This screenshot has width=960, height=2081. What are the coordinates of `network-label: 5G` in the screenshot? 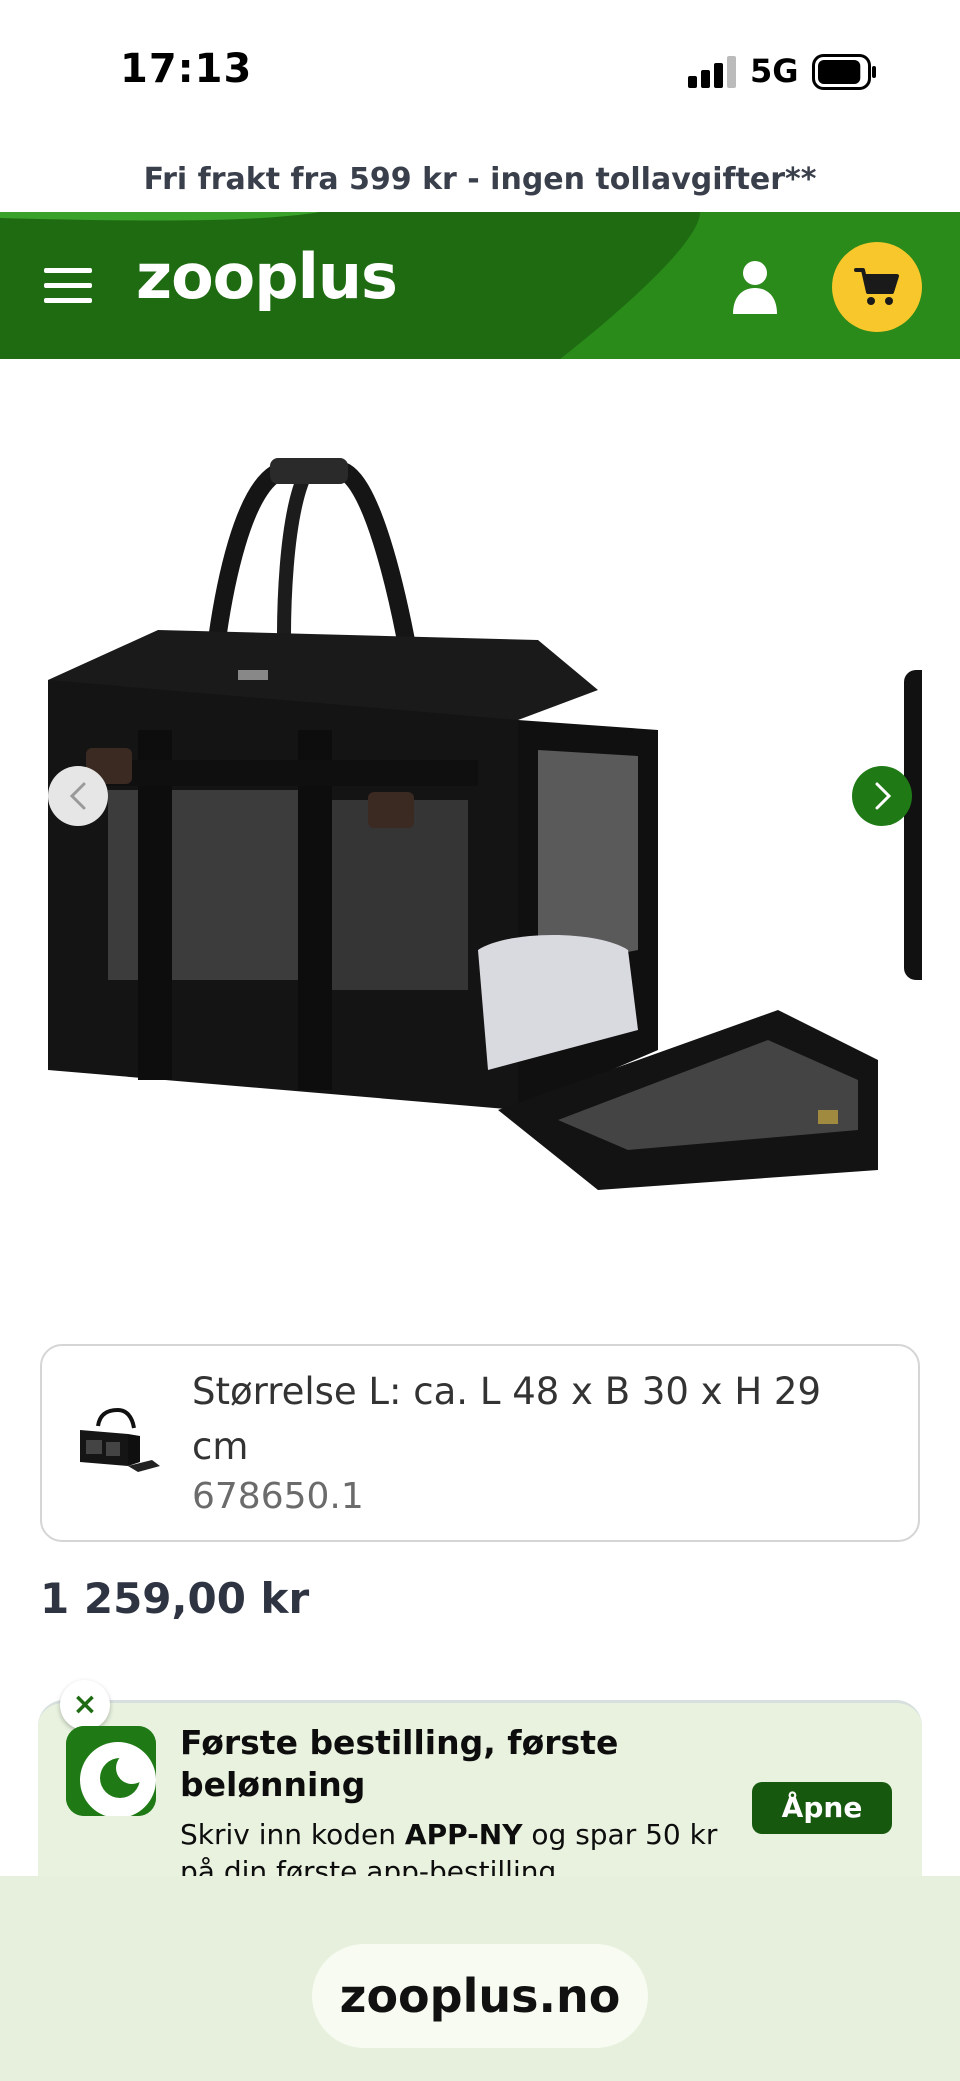 It's located at (774, 71).